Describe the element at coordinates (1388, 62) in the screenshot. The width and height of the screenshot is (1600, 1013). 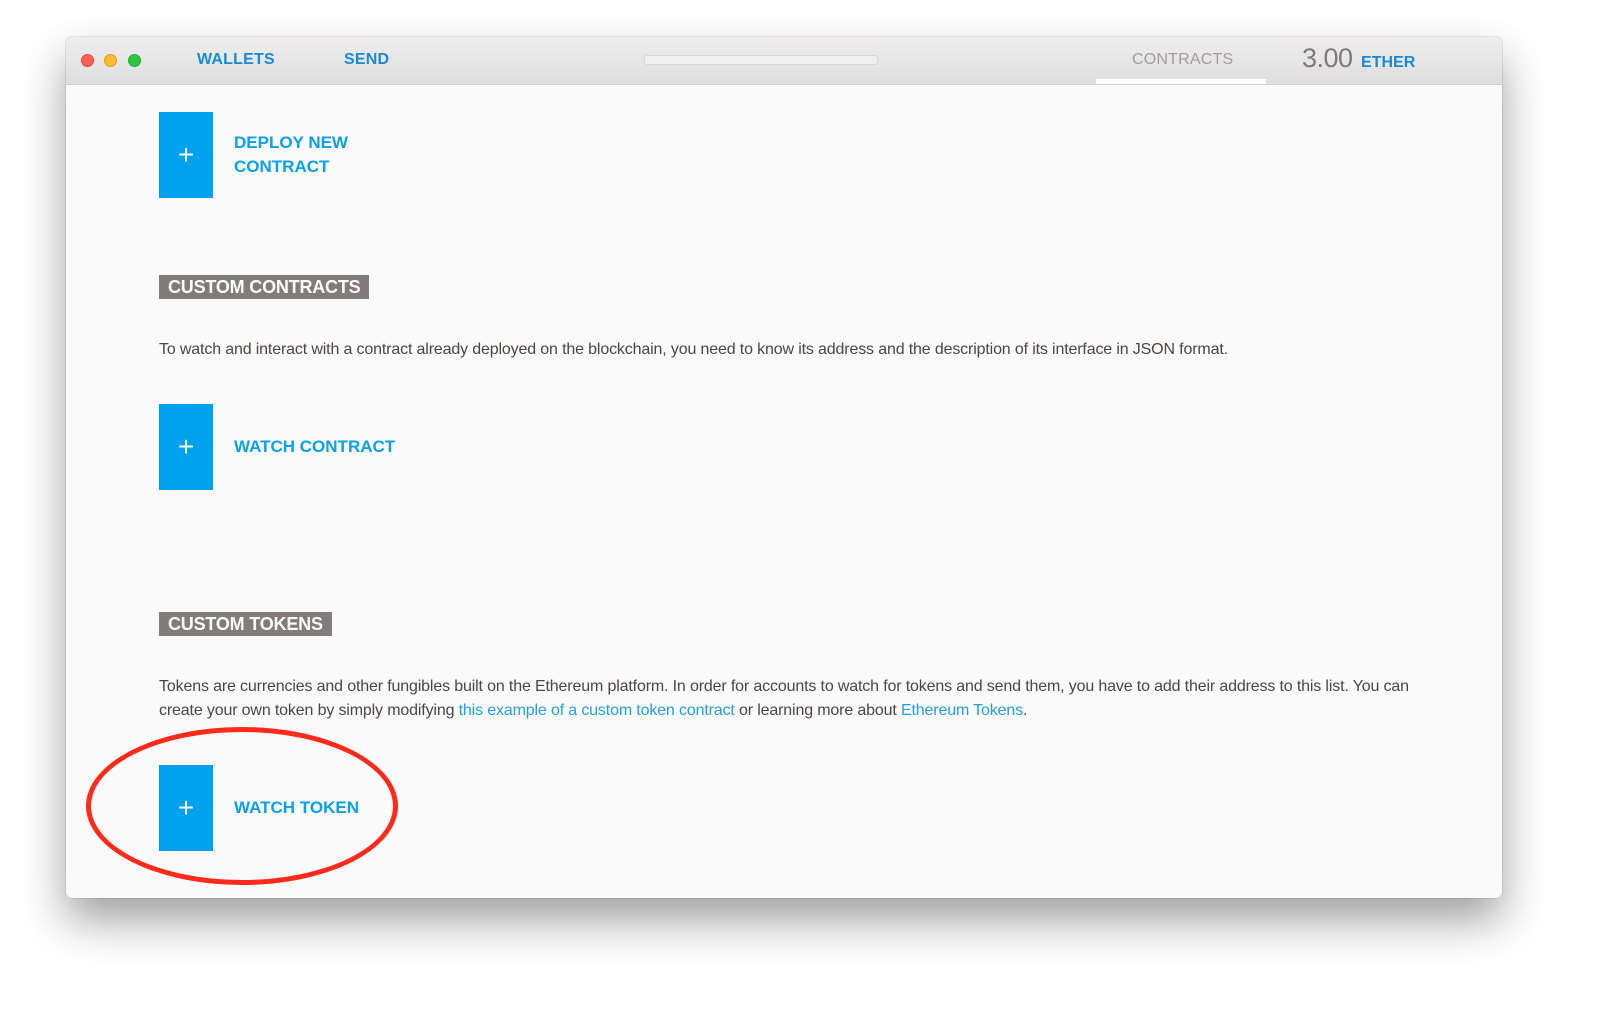
I see `balance-unit: ETHER` at that location.